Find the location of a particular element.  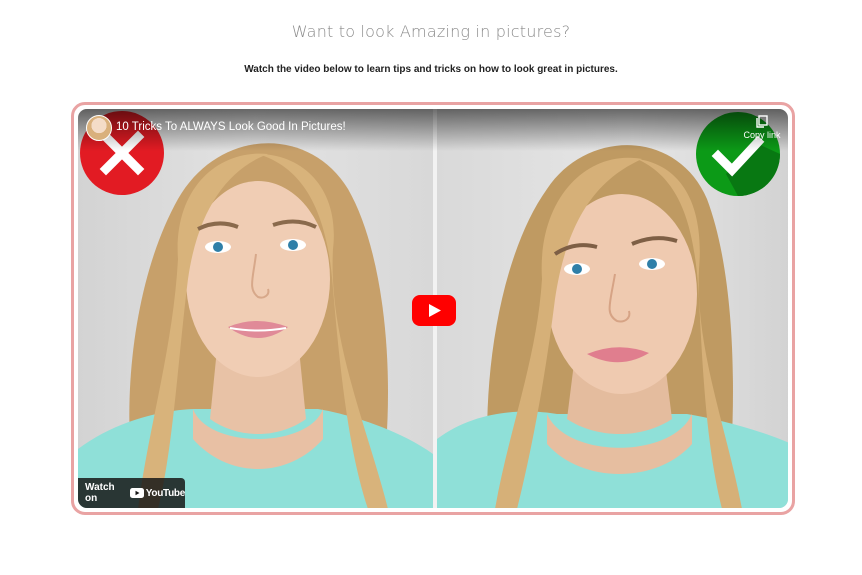

play-button is located at coordinates (434, 310).